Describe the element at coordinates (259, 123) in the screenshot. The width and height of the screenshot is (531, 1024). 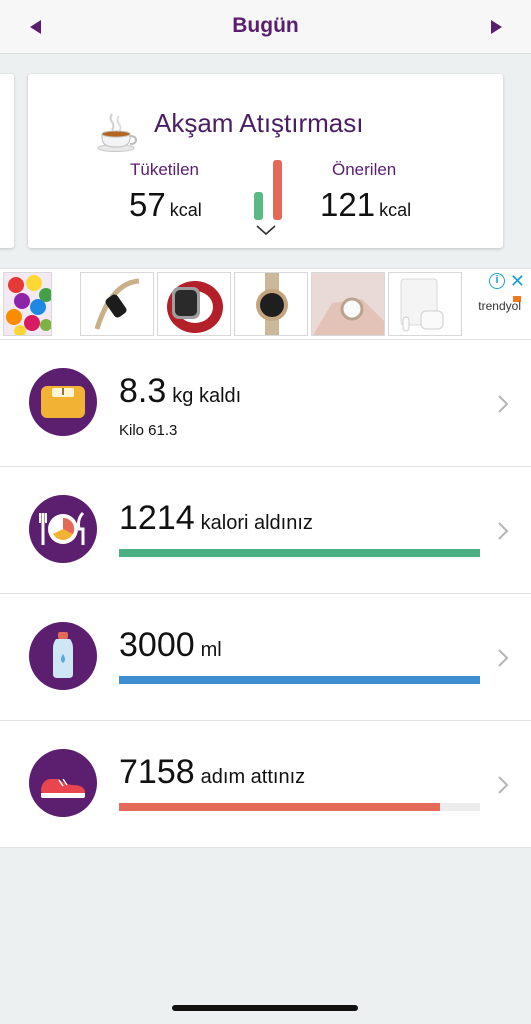
I see `meal-title: Akşam Atıştırması` at that location.